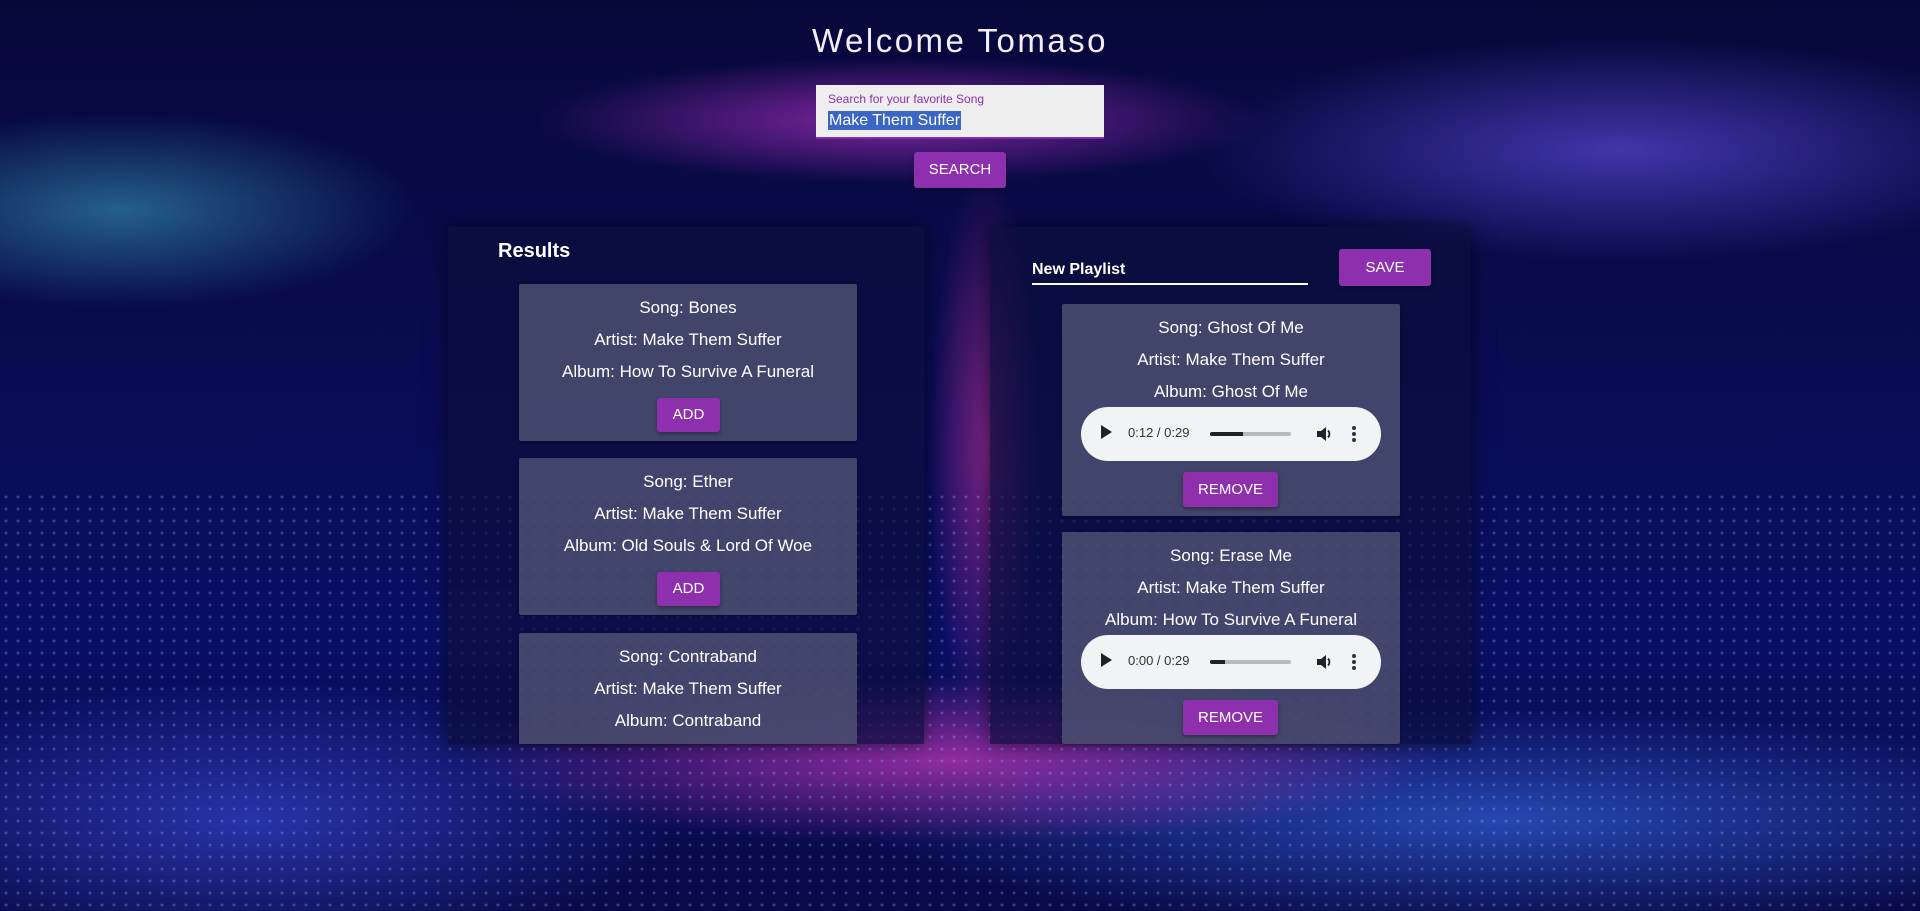 Image resolution: width=1920 pixels, height=911 pixels. I want to click on album-name: Album: Ghost Of Me, so click(1231, 391).